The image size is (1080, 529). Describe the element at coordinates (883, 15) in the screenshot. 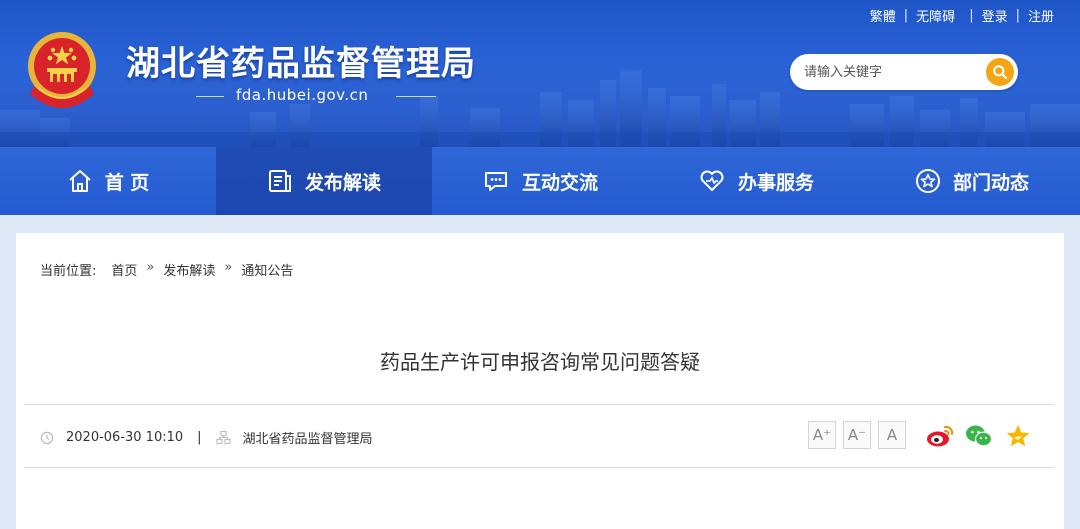

I see `link-traditional-chinese: 繁體` at that location.